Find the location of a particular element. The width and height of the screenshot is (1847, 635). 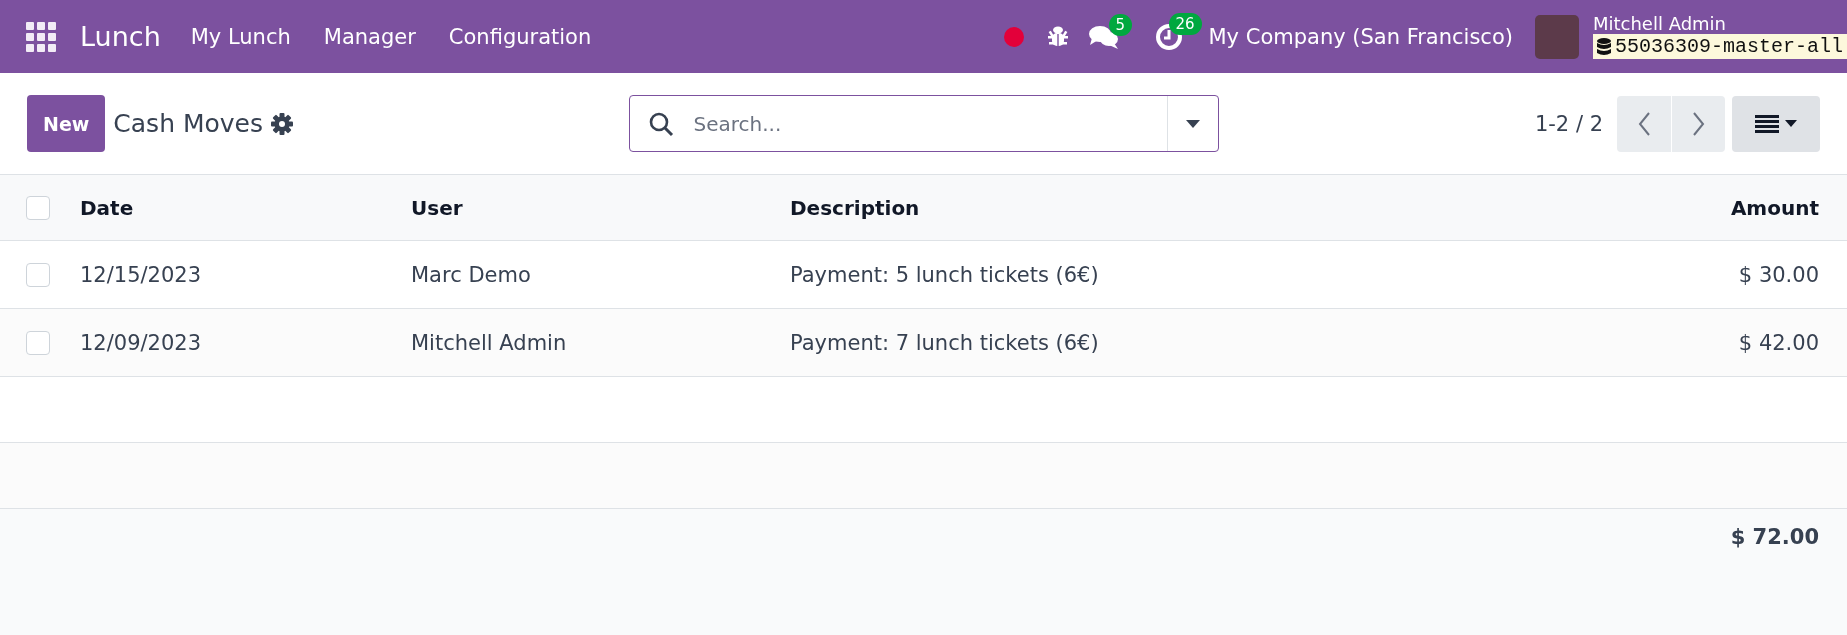

table-cell-text: $ 30.00 is located at coordinates (1778, 274).